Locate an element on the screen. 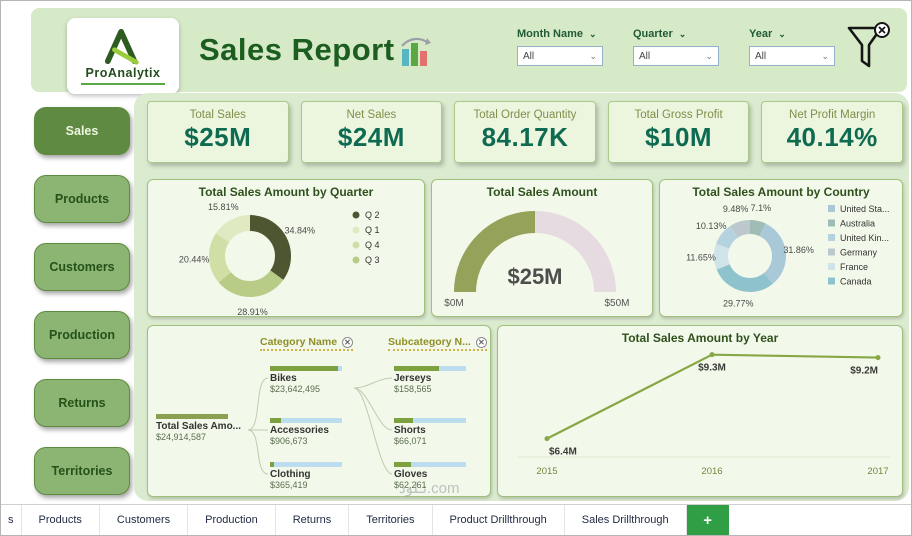 This screenshot has width=912, height=536. slice-pct-label: 7.1% is located at coordinates (761, 208).